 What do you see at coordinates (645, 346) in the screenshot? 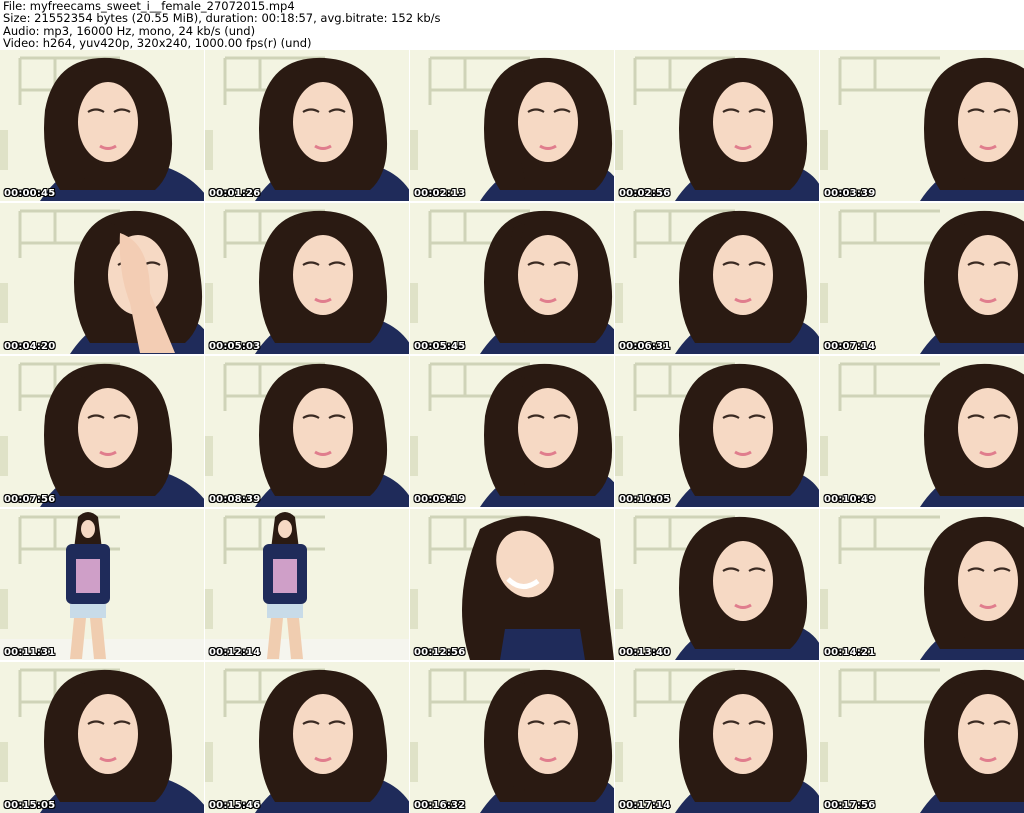
I see `thumbnail-timestamp: 00:06:31` at bounding box center [645, 346].